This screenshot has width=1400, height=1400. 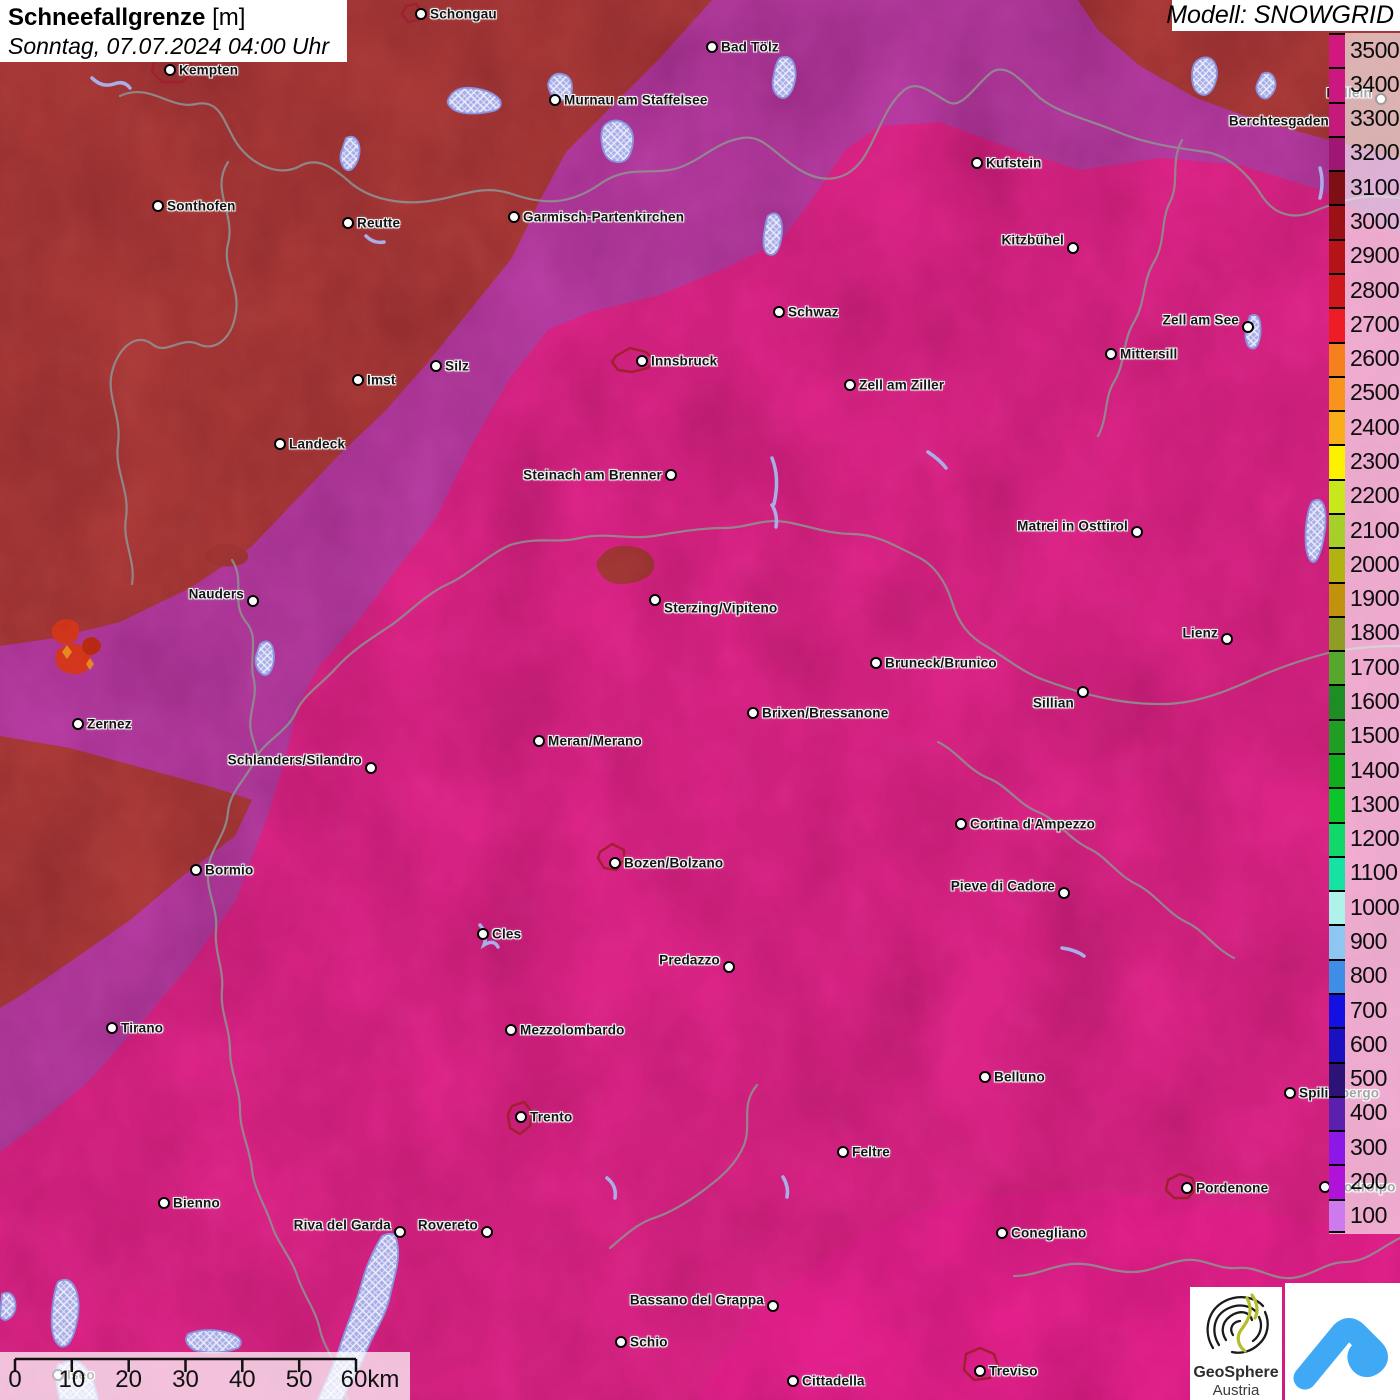 I want to click on city-label: Kufstein, so click(x=1014, y=163).